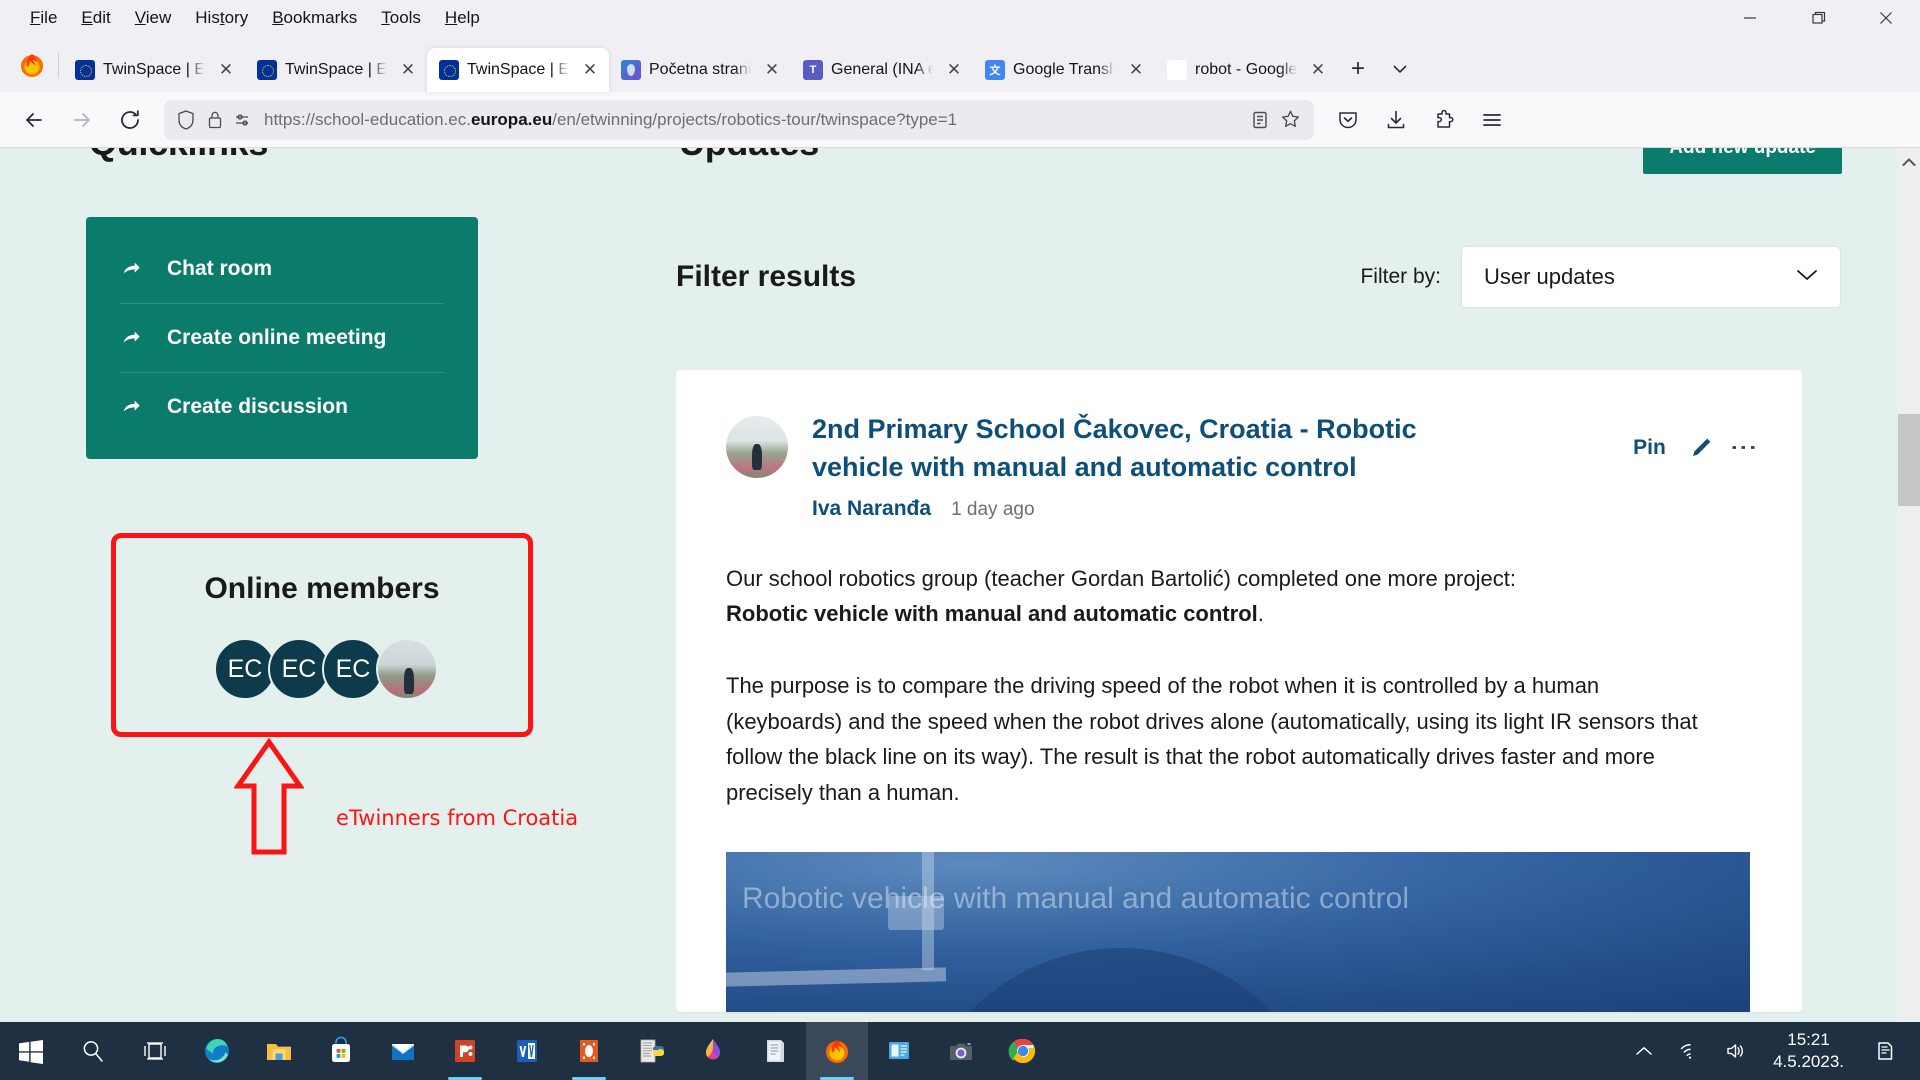  What do you see at coordinates (1444, 120) in the screenshot?
I see `extensions-icon` at bounding box center [1444, 120].